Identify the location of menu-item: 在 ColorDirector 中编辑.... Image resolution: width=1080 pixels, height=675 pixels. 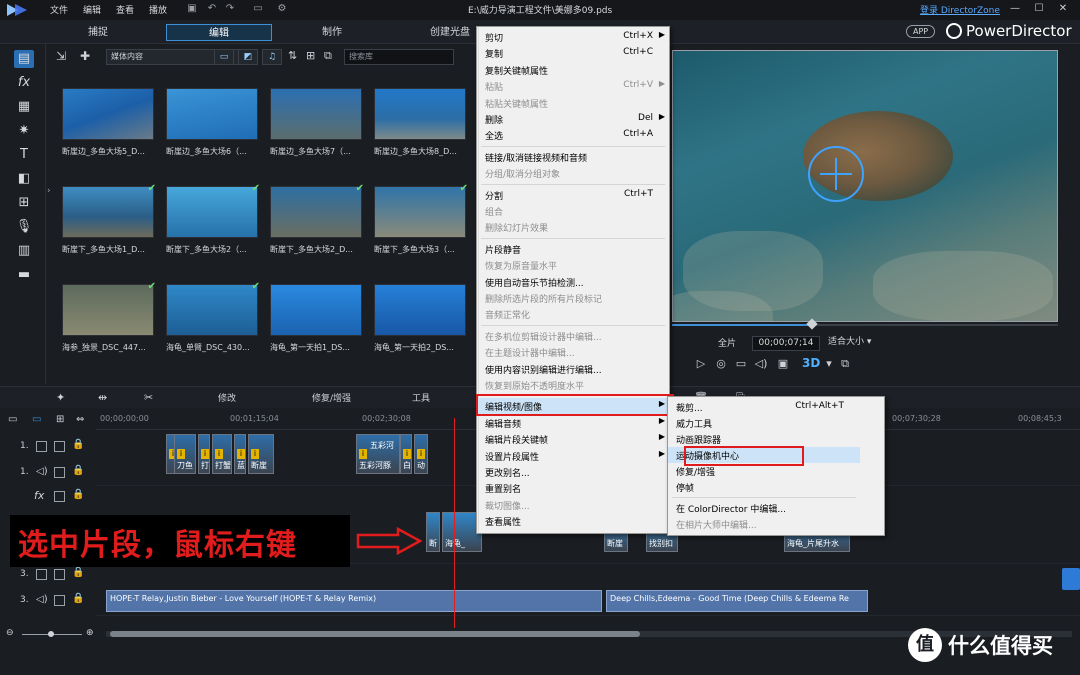
(764, 508).